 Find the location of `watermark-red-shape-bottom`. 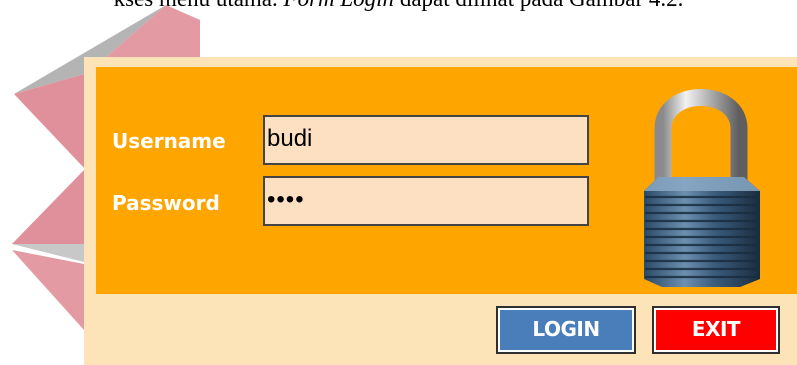

watermark-red-shape-bottom is located at coordinates (48, 207).